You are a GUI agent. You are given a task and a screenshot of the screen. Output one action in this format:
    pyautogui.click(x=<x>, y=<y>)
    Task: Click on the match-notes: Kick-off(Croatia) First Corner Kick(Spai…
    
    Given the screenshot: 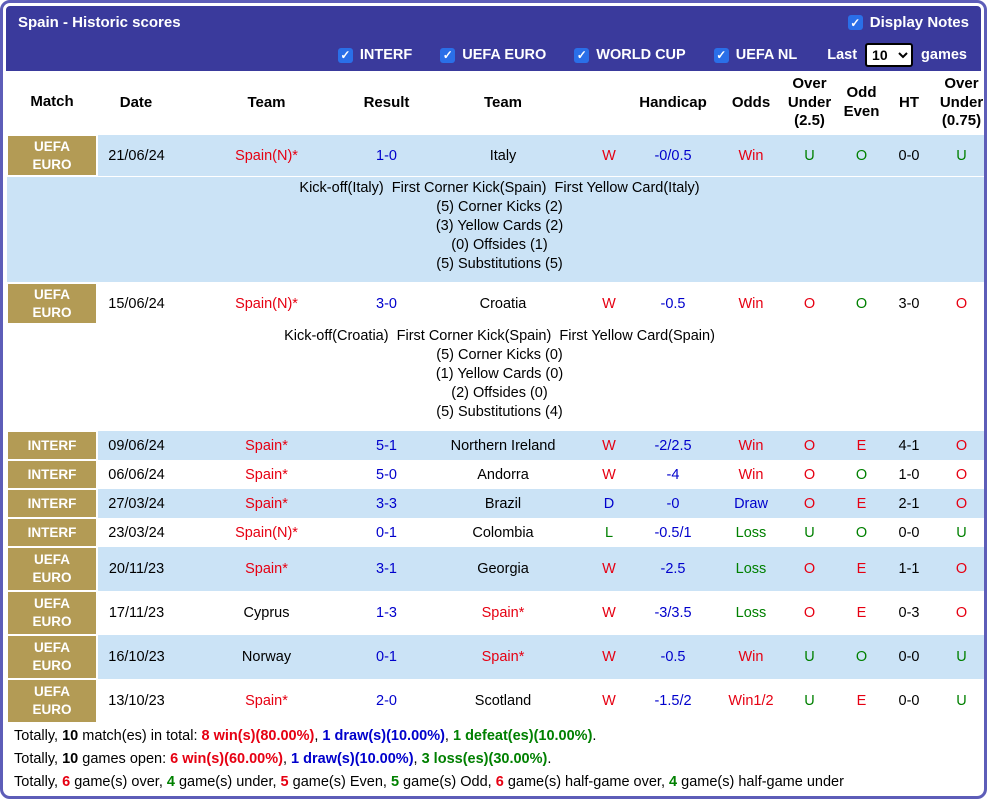 What is the action you would take?
    pyautogui.click(x=495, y=377)
    